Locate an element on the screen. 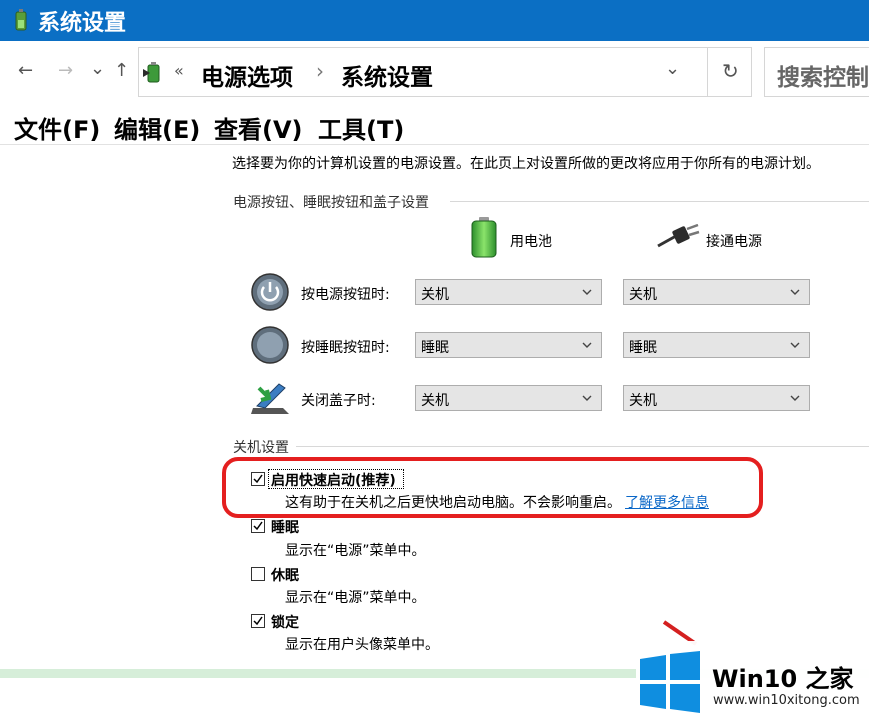 The height and width of the screenshot is (726, 869). title-bar: 系统设置 is located at coordinates (434, 20).